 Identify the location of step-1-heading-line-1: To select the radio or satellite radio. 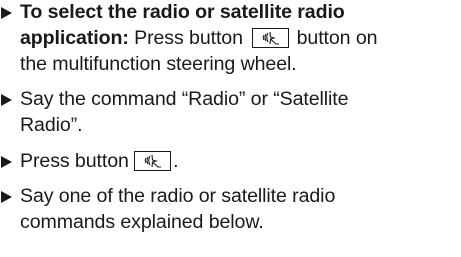
(182, 12).